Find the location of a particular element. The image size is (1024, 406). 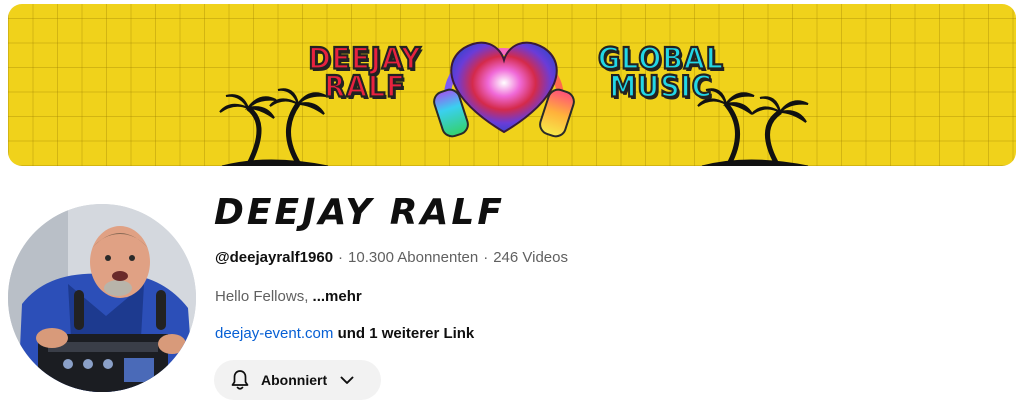

banner-title-left: DEEJAY RALF is located at coordinates (365, 74).